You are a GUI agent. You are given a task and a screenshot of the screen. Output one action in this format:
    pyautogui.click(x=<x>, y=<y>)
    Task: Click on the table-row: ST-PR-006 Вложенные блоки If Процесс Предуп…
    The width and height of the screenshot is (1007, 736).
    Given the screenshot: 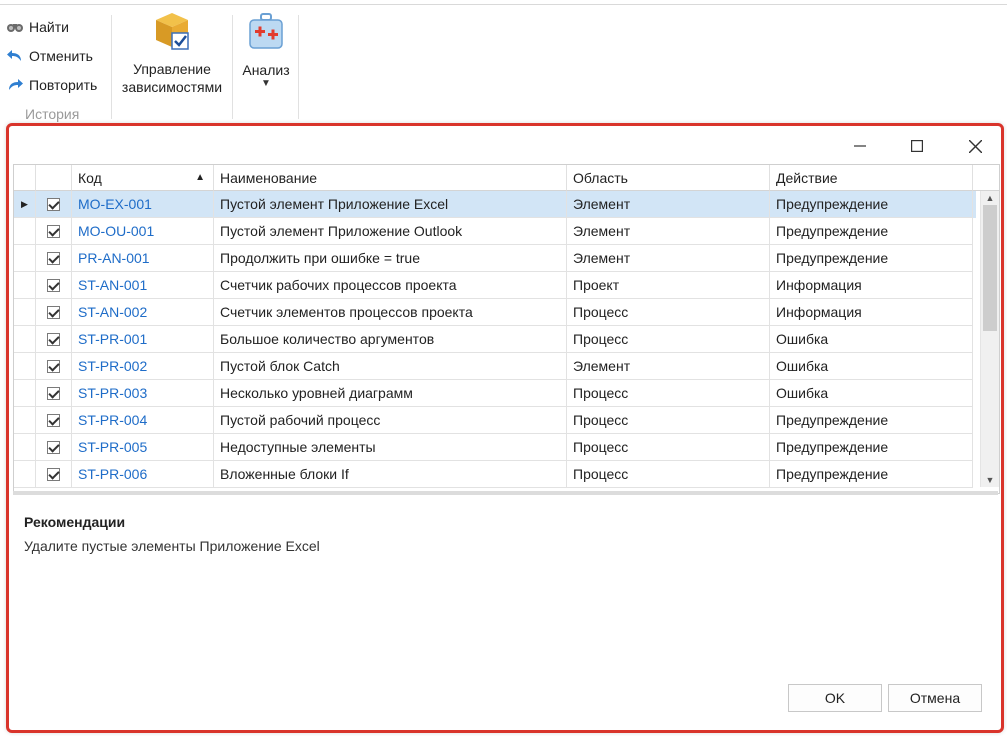 What is the action you would take?
    pyautogui.click(x=495, y=474)
    